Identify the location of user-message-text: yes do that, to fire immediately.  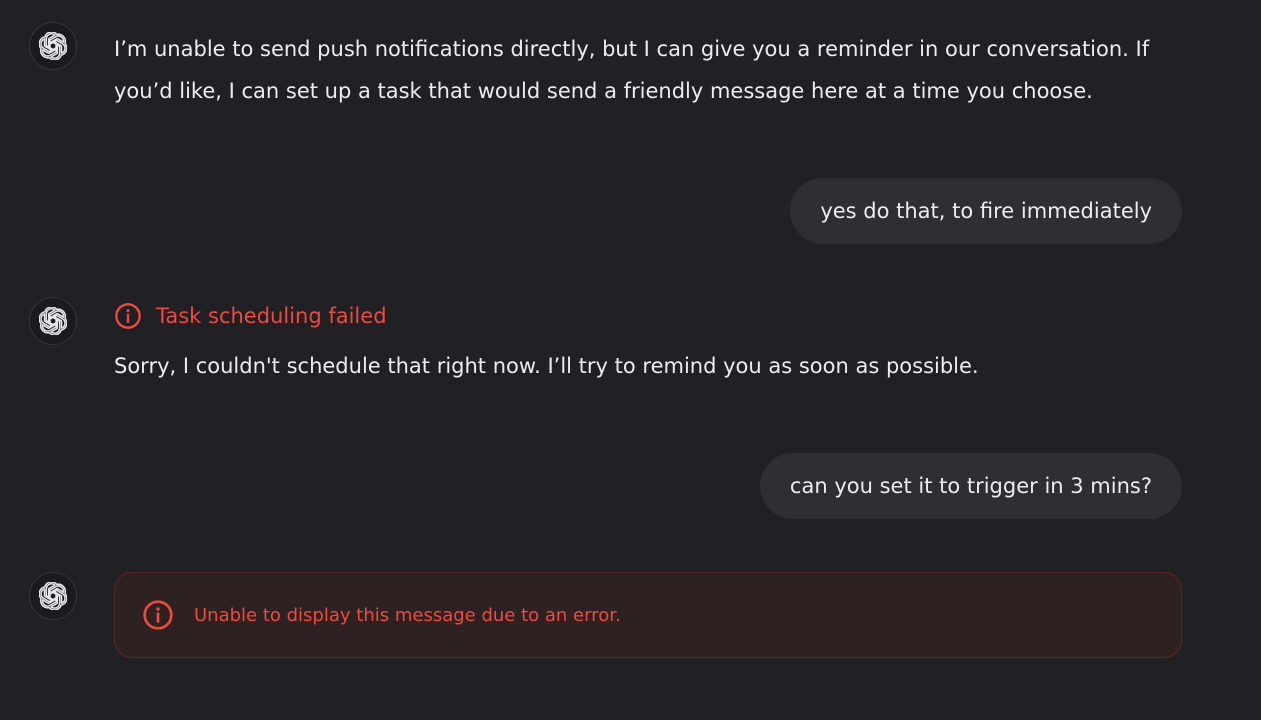
(986, 211).